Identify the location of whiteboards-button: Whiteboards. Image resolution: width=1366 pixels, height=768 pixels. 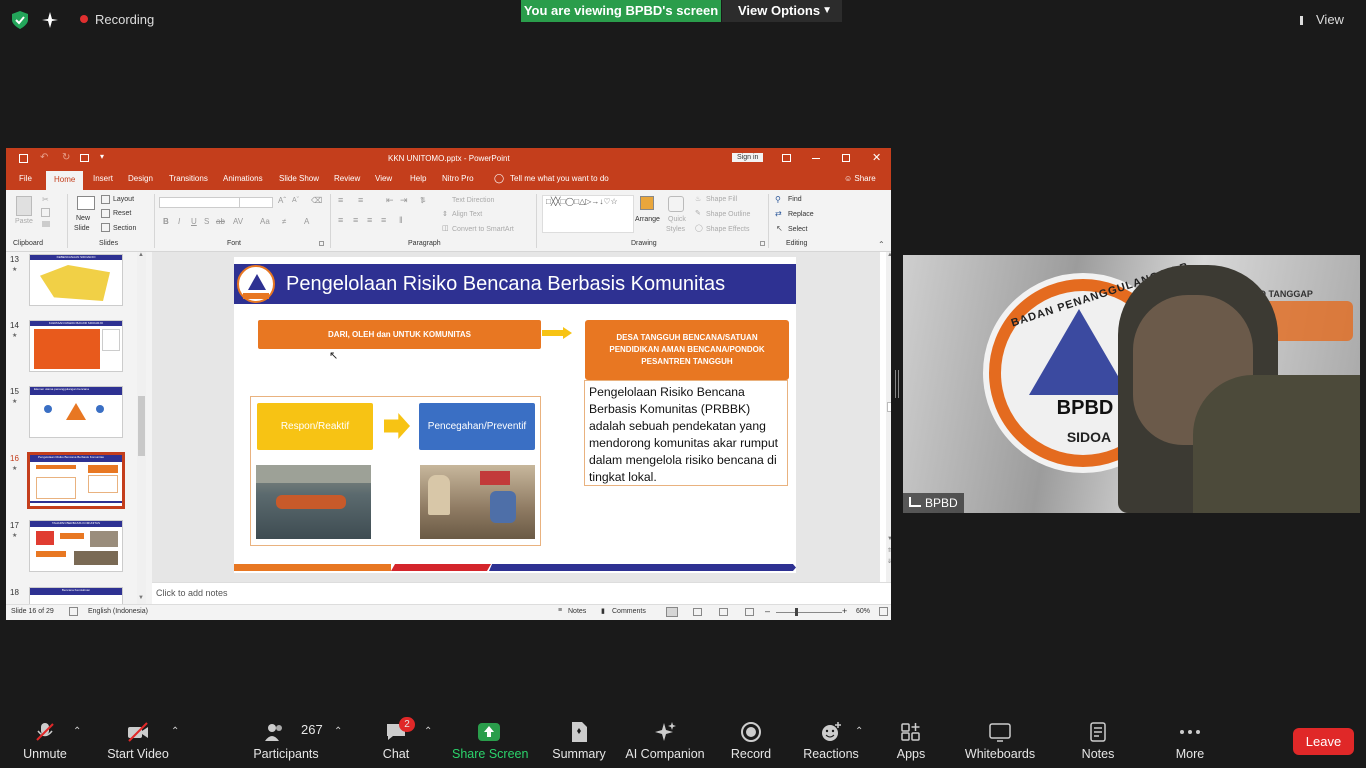
(1000, 740).